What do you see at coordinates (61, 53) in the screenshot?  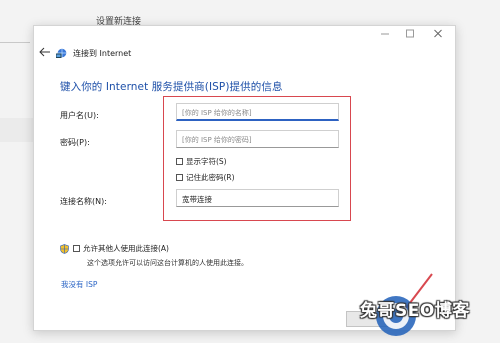 I see `network-globe-icon` at bounding box center [61, 53].